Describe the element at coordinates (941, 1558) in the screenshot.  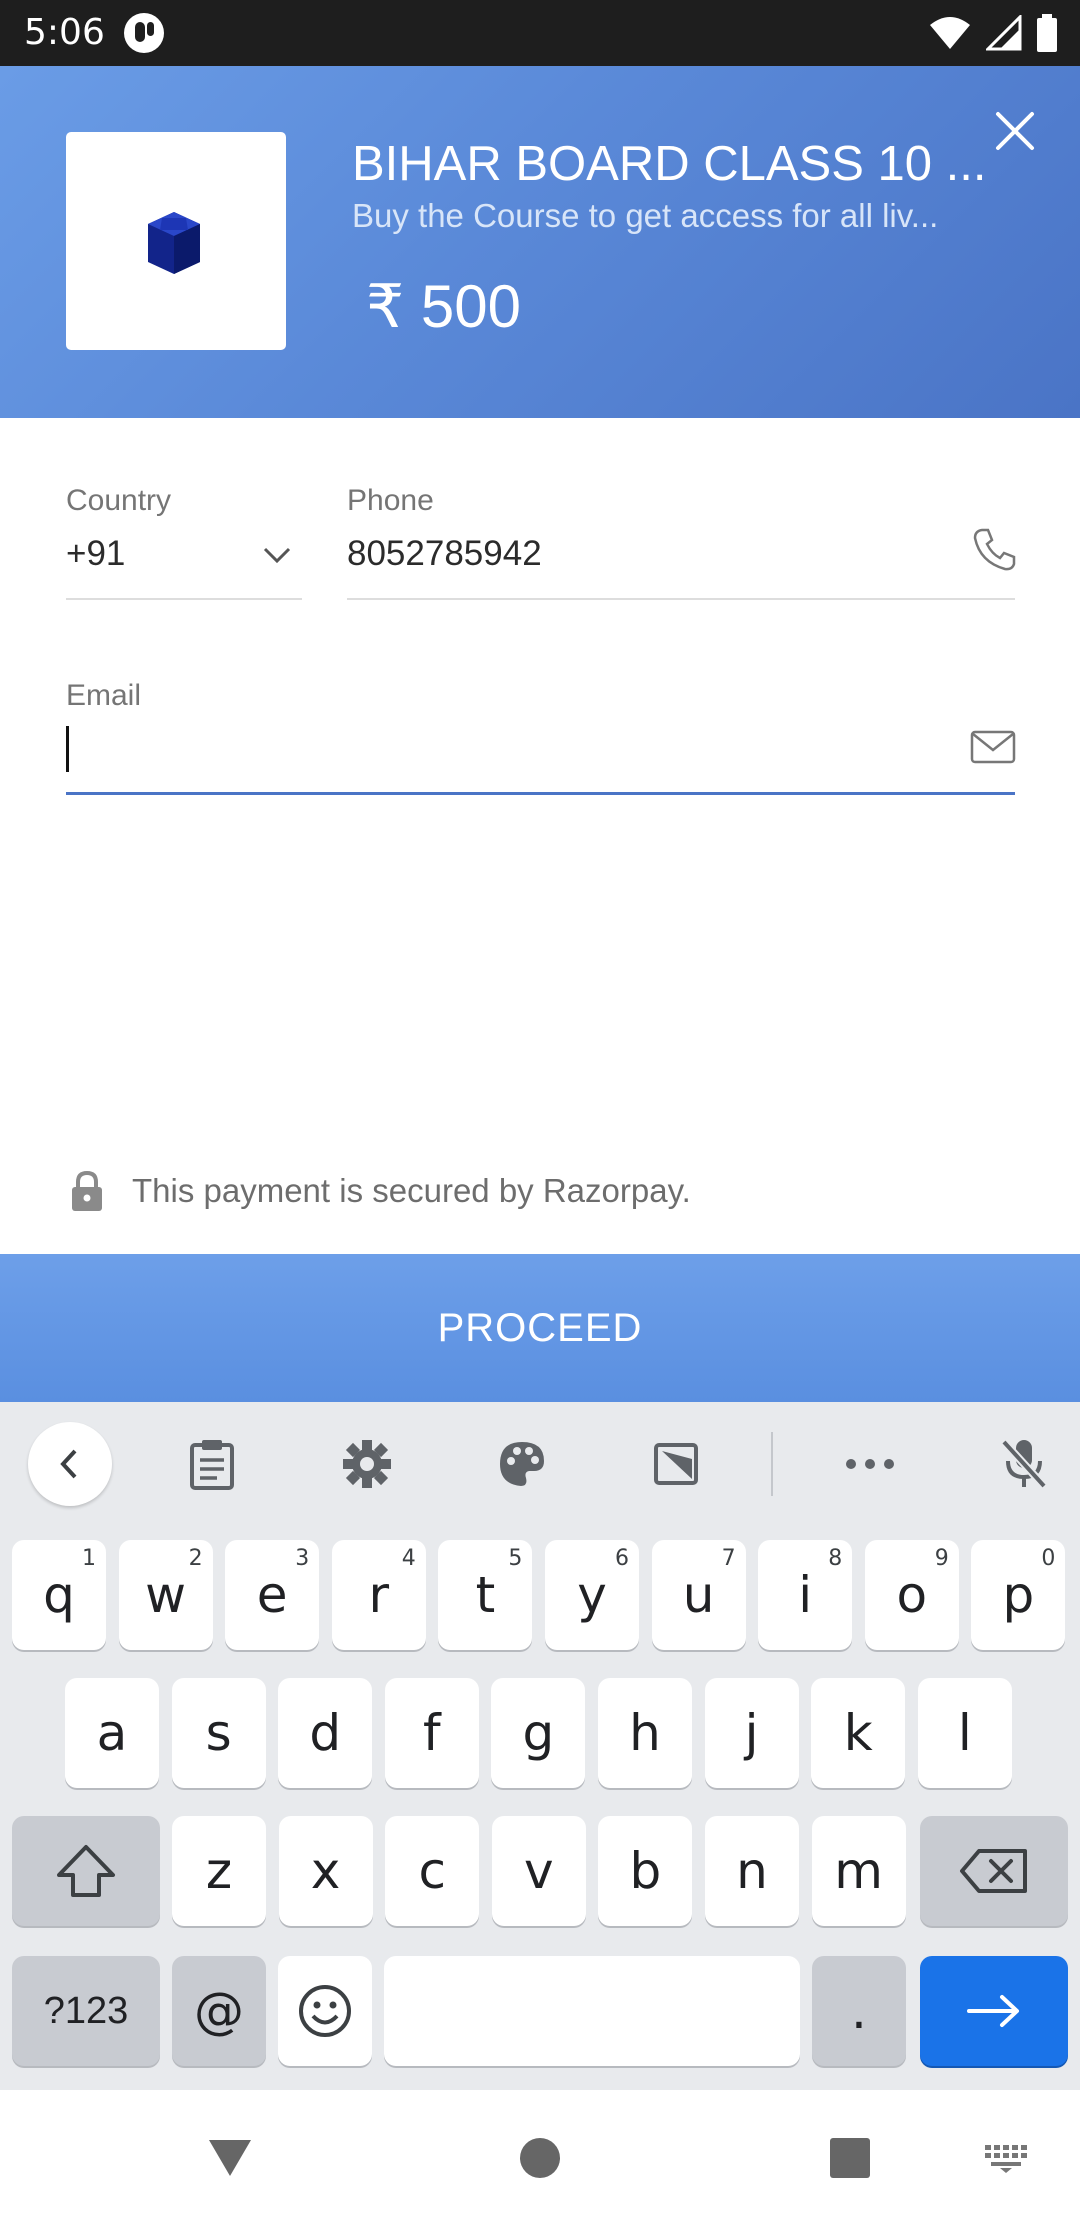
I see `key-hint: 9` at that location.